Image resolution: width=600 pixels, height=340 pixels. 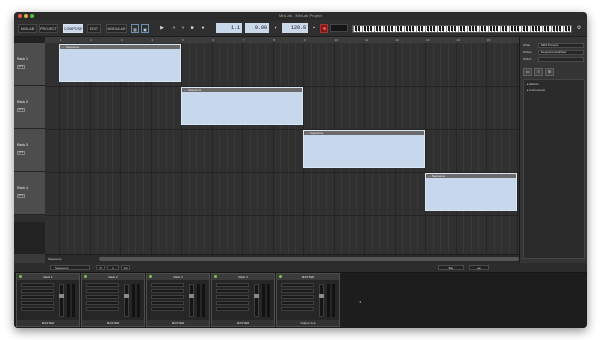 I want to click on mode-project-button: PROJECT, so click(x=48, y=28).